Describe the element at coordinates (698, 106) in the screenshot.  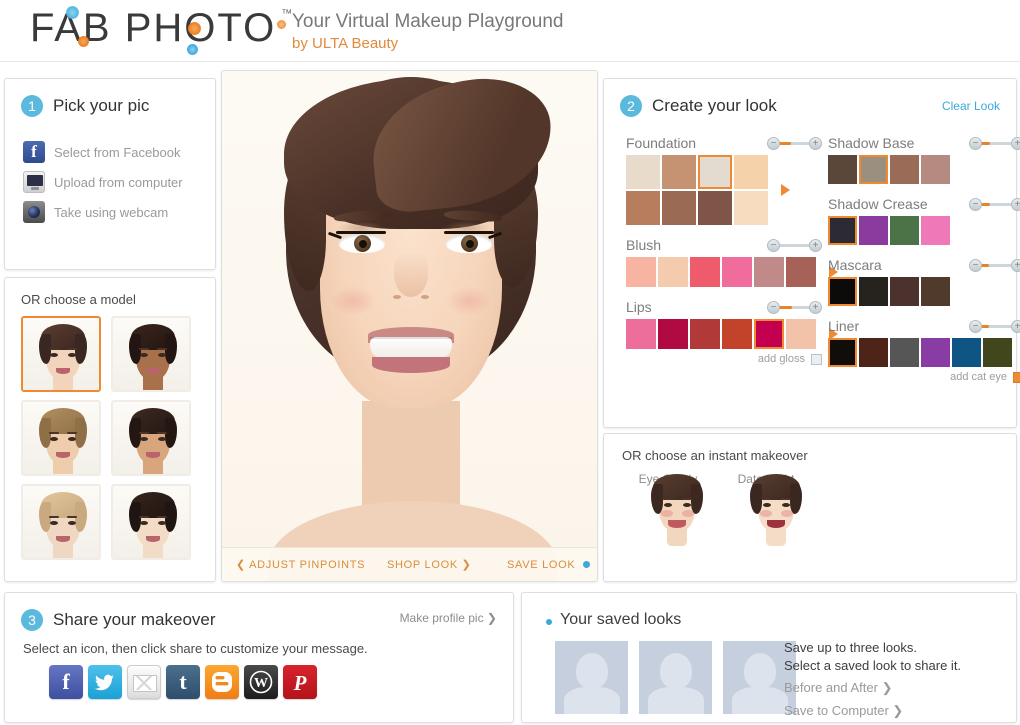
I see `look-header: 2 Create your look` at that location.